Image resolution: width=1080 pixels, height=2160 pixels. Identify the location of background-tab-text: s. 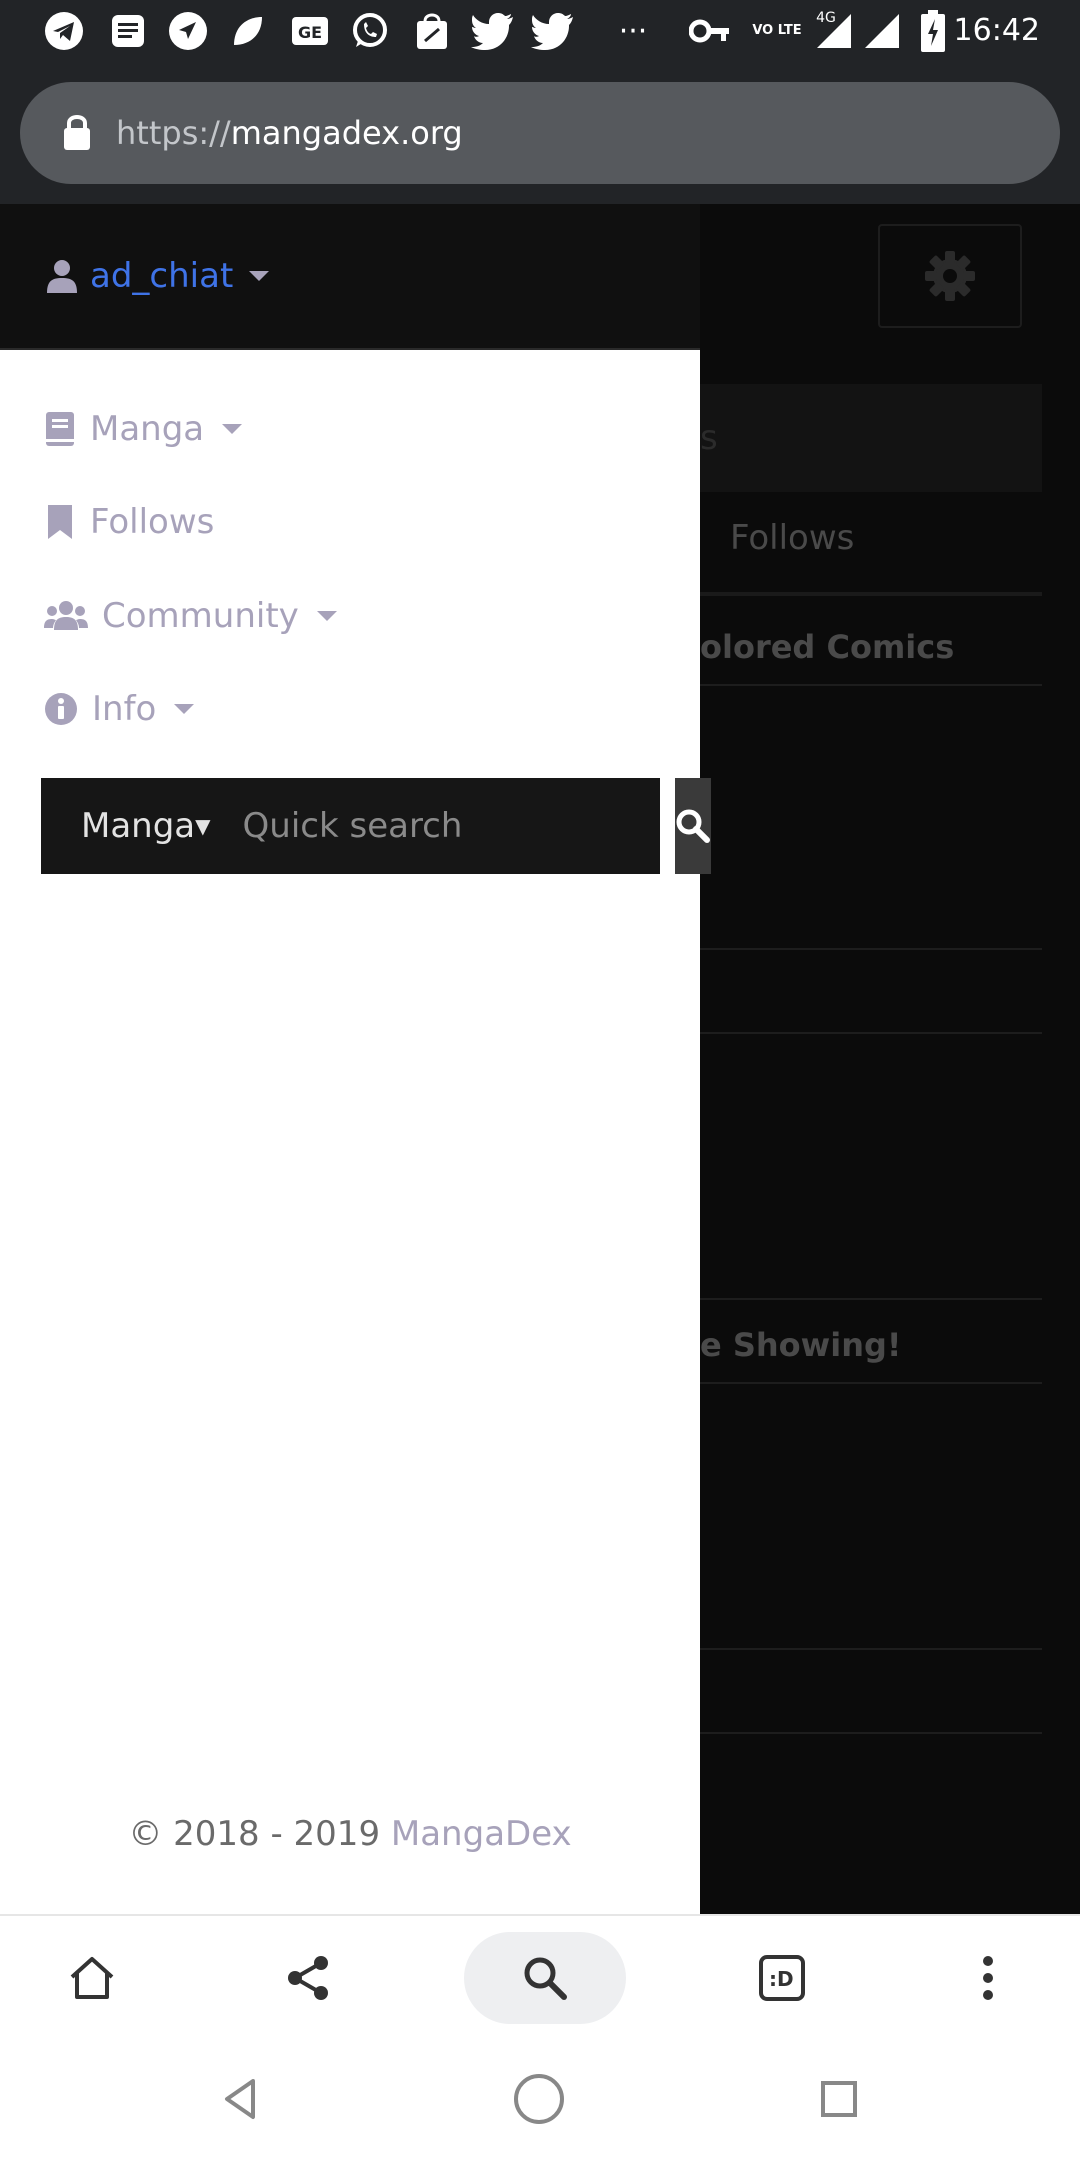
(709, 438).